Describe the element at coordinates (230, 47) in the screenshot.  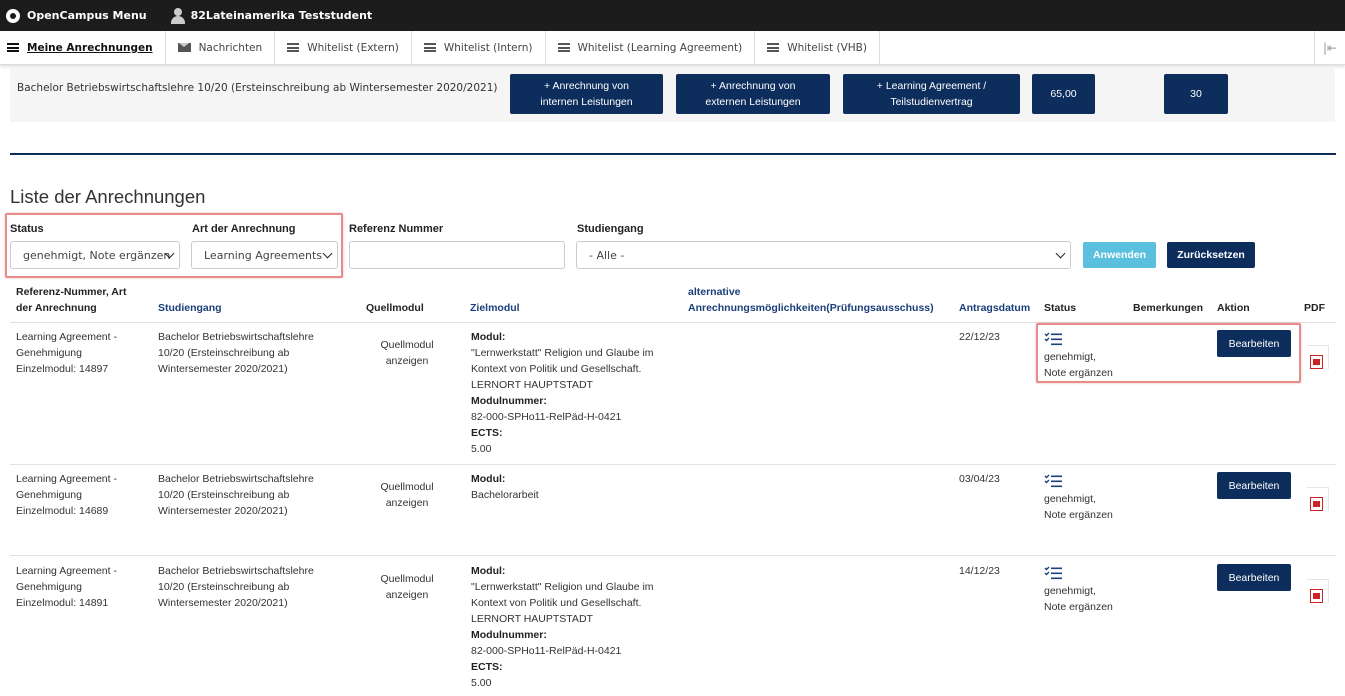
I see `tab-label: Nachrichten` at that location.